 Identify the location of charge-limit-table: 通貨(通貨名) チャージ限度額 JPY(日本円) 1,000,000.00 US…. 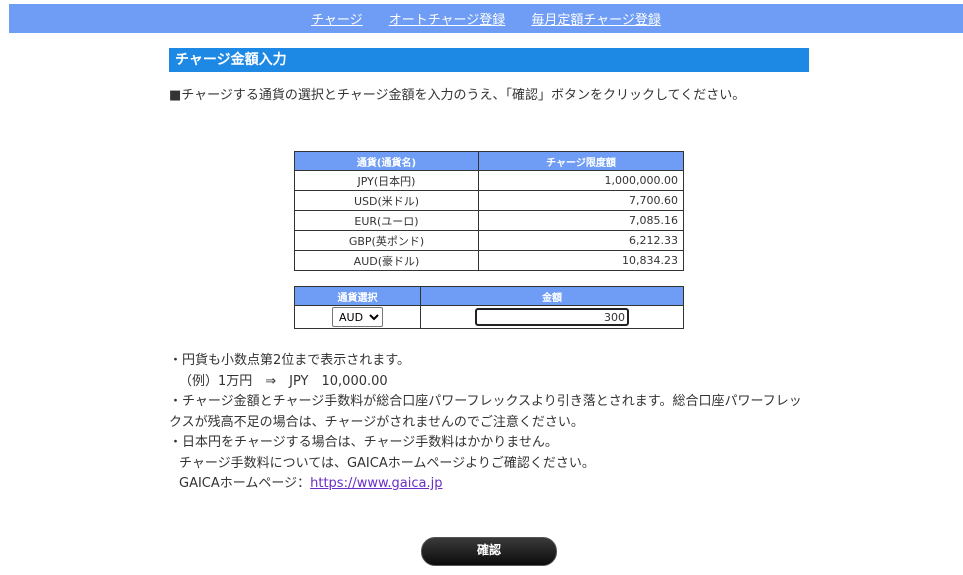
(489, 211).